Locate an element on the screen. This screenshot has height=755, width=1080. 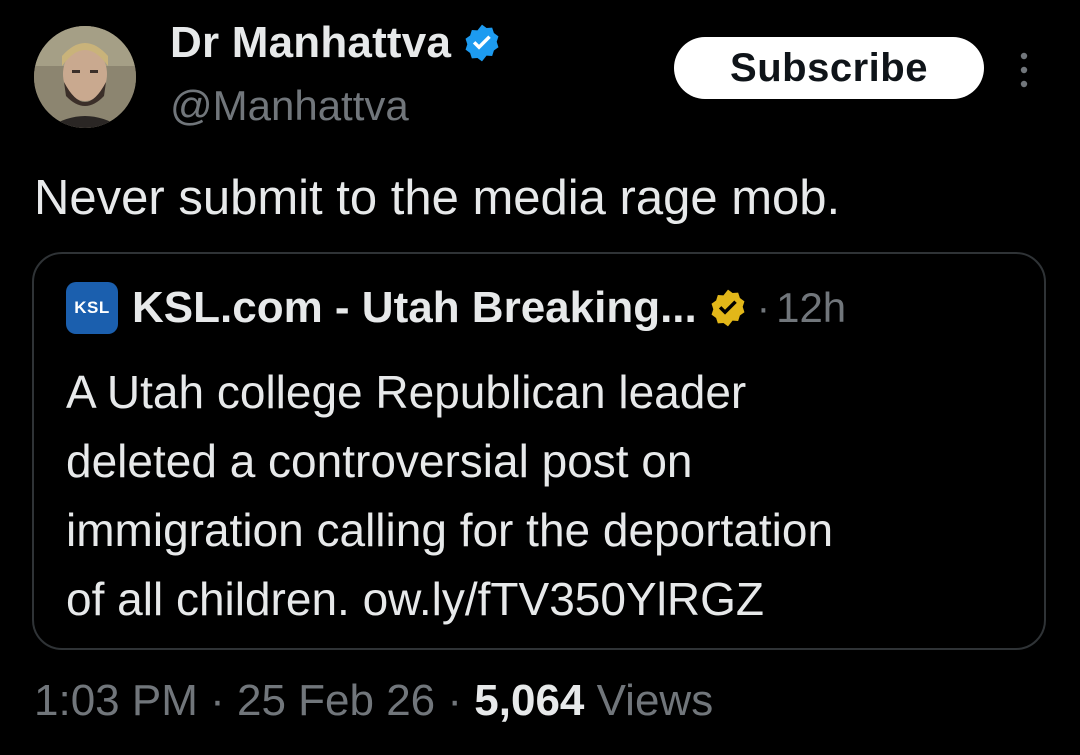
quoted-tweet-header: KSL KSL.com - Utah Breaking... · 12h is located at coordinates (456, 308).